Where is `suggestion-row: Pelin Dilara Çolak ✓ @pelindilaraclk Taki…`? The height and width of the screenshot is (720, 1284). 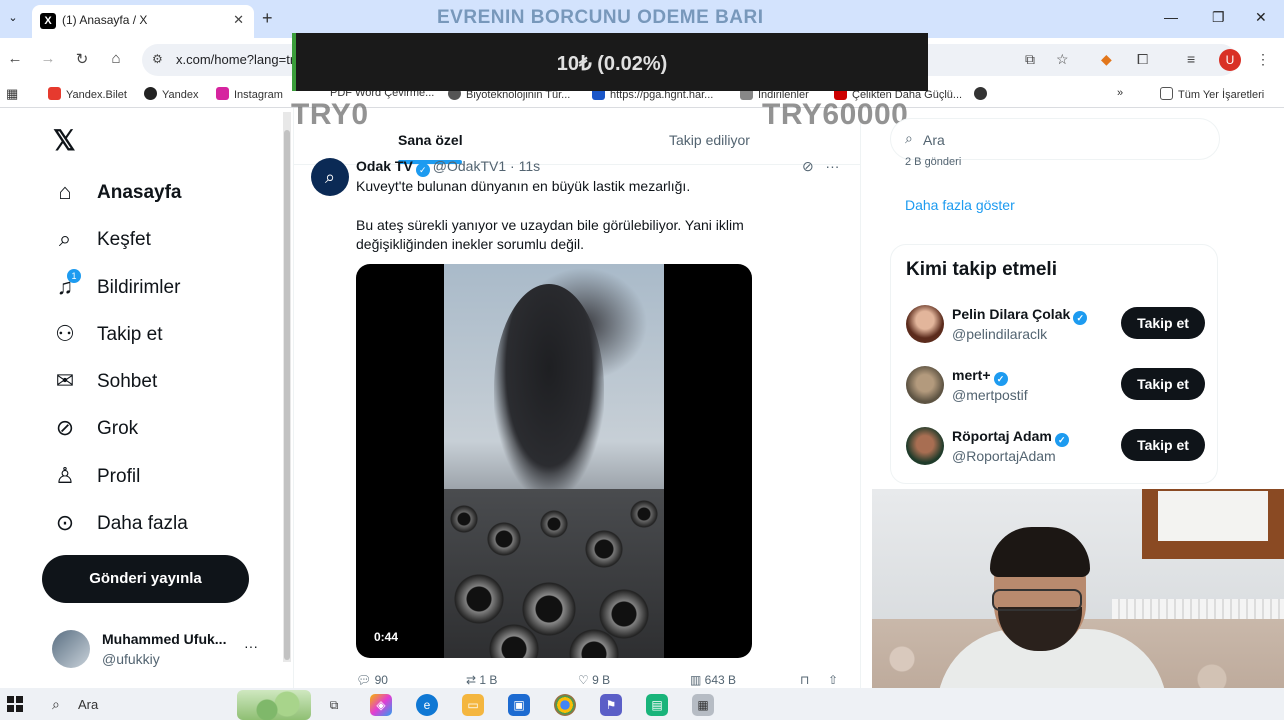
suggestion-row: Pelin Dilara Çolak ✓ @pelindilaraclk Taki… is located at coordinates (1056, 325).